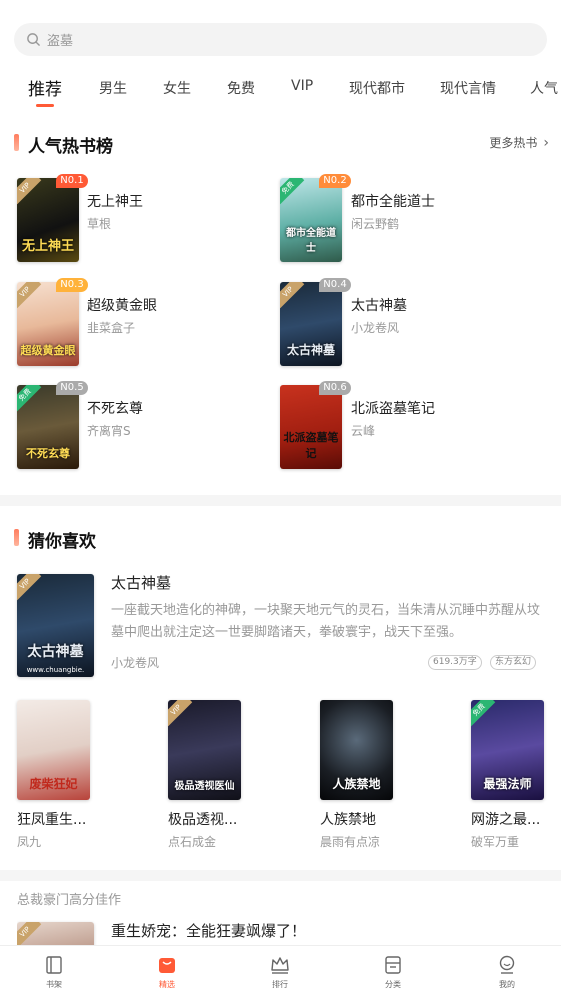 The height and width of the screenshot is (993, 561). What do you see at coordinates (468, 88) in the screenshot?
I see `tab-modern-romance: 现代言情` at bounding box center [468, 88].